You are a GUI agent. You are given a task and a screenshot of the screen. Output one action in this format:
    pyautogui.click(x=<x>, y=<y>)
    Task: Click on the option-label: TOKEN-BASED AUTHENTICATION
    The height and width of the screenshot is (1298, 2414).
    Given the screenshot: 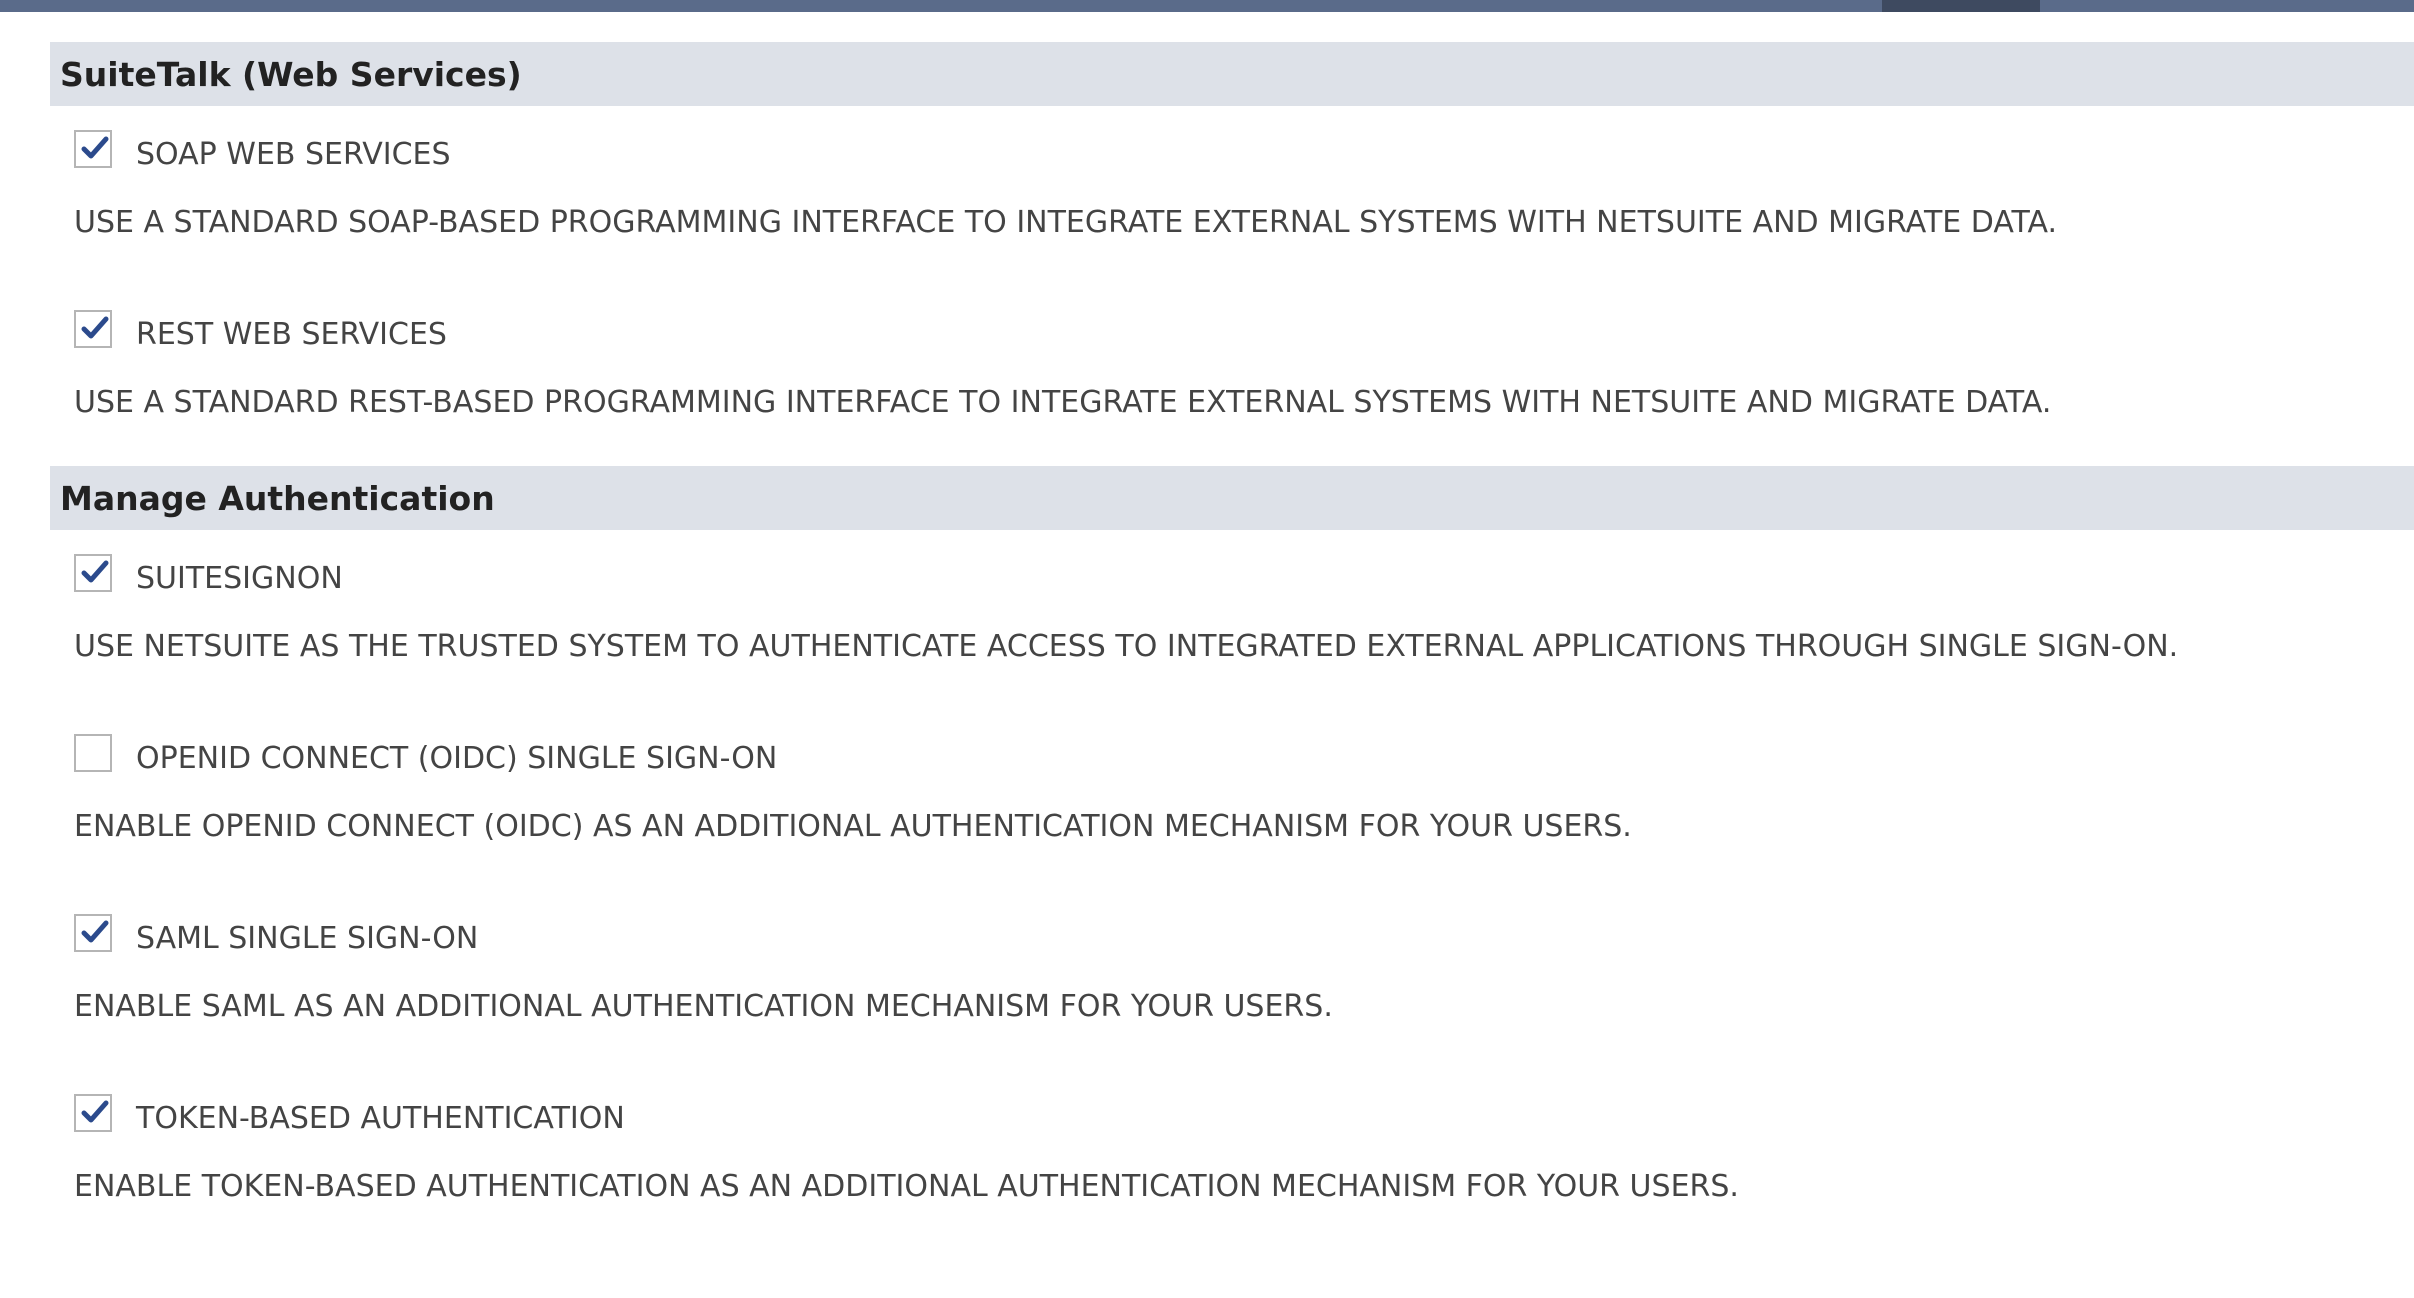 What is the action you would take?
    pyautogui.click(x=380, y=1118)
    